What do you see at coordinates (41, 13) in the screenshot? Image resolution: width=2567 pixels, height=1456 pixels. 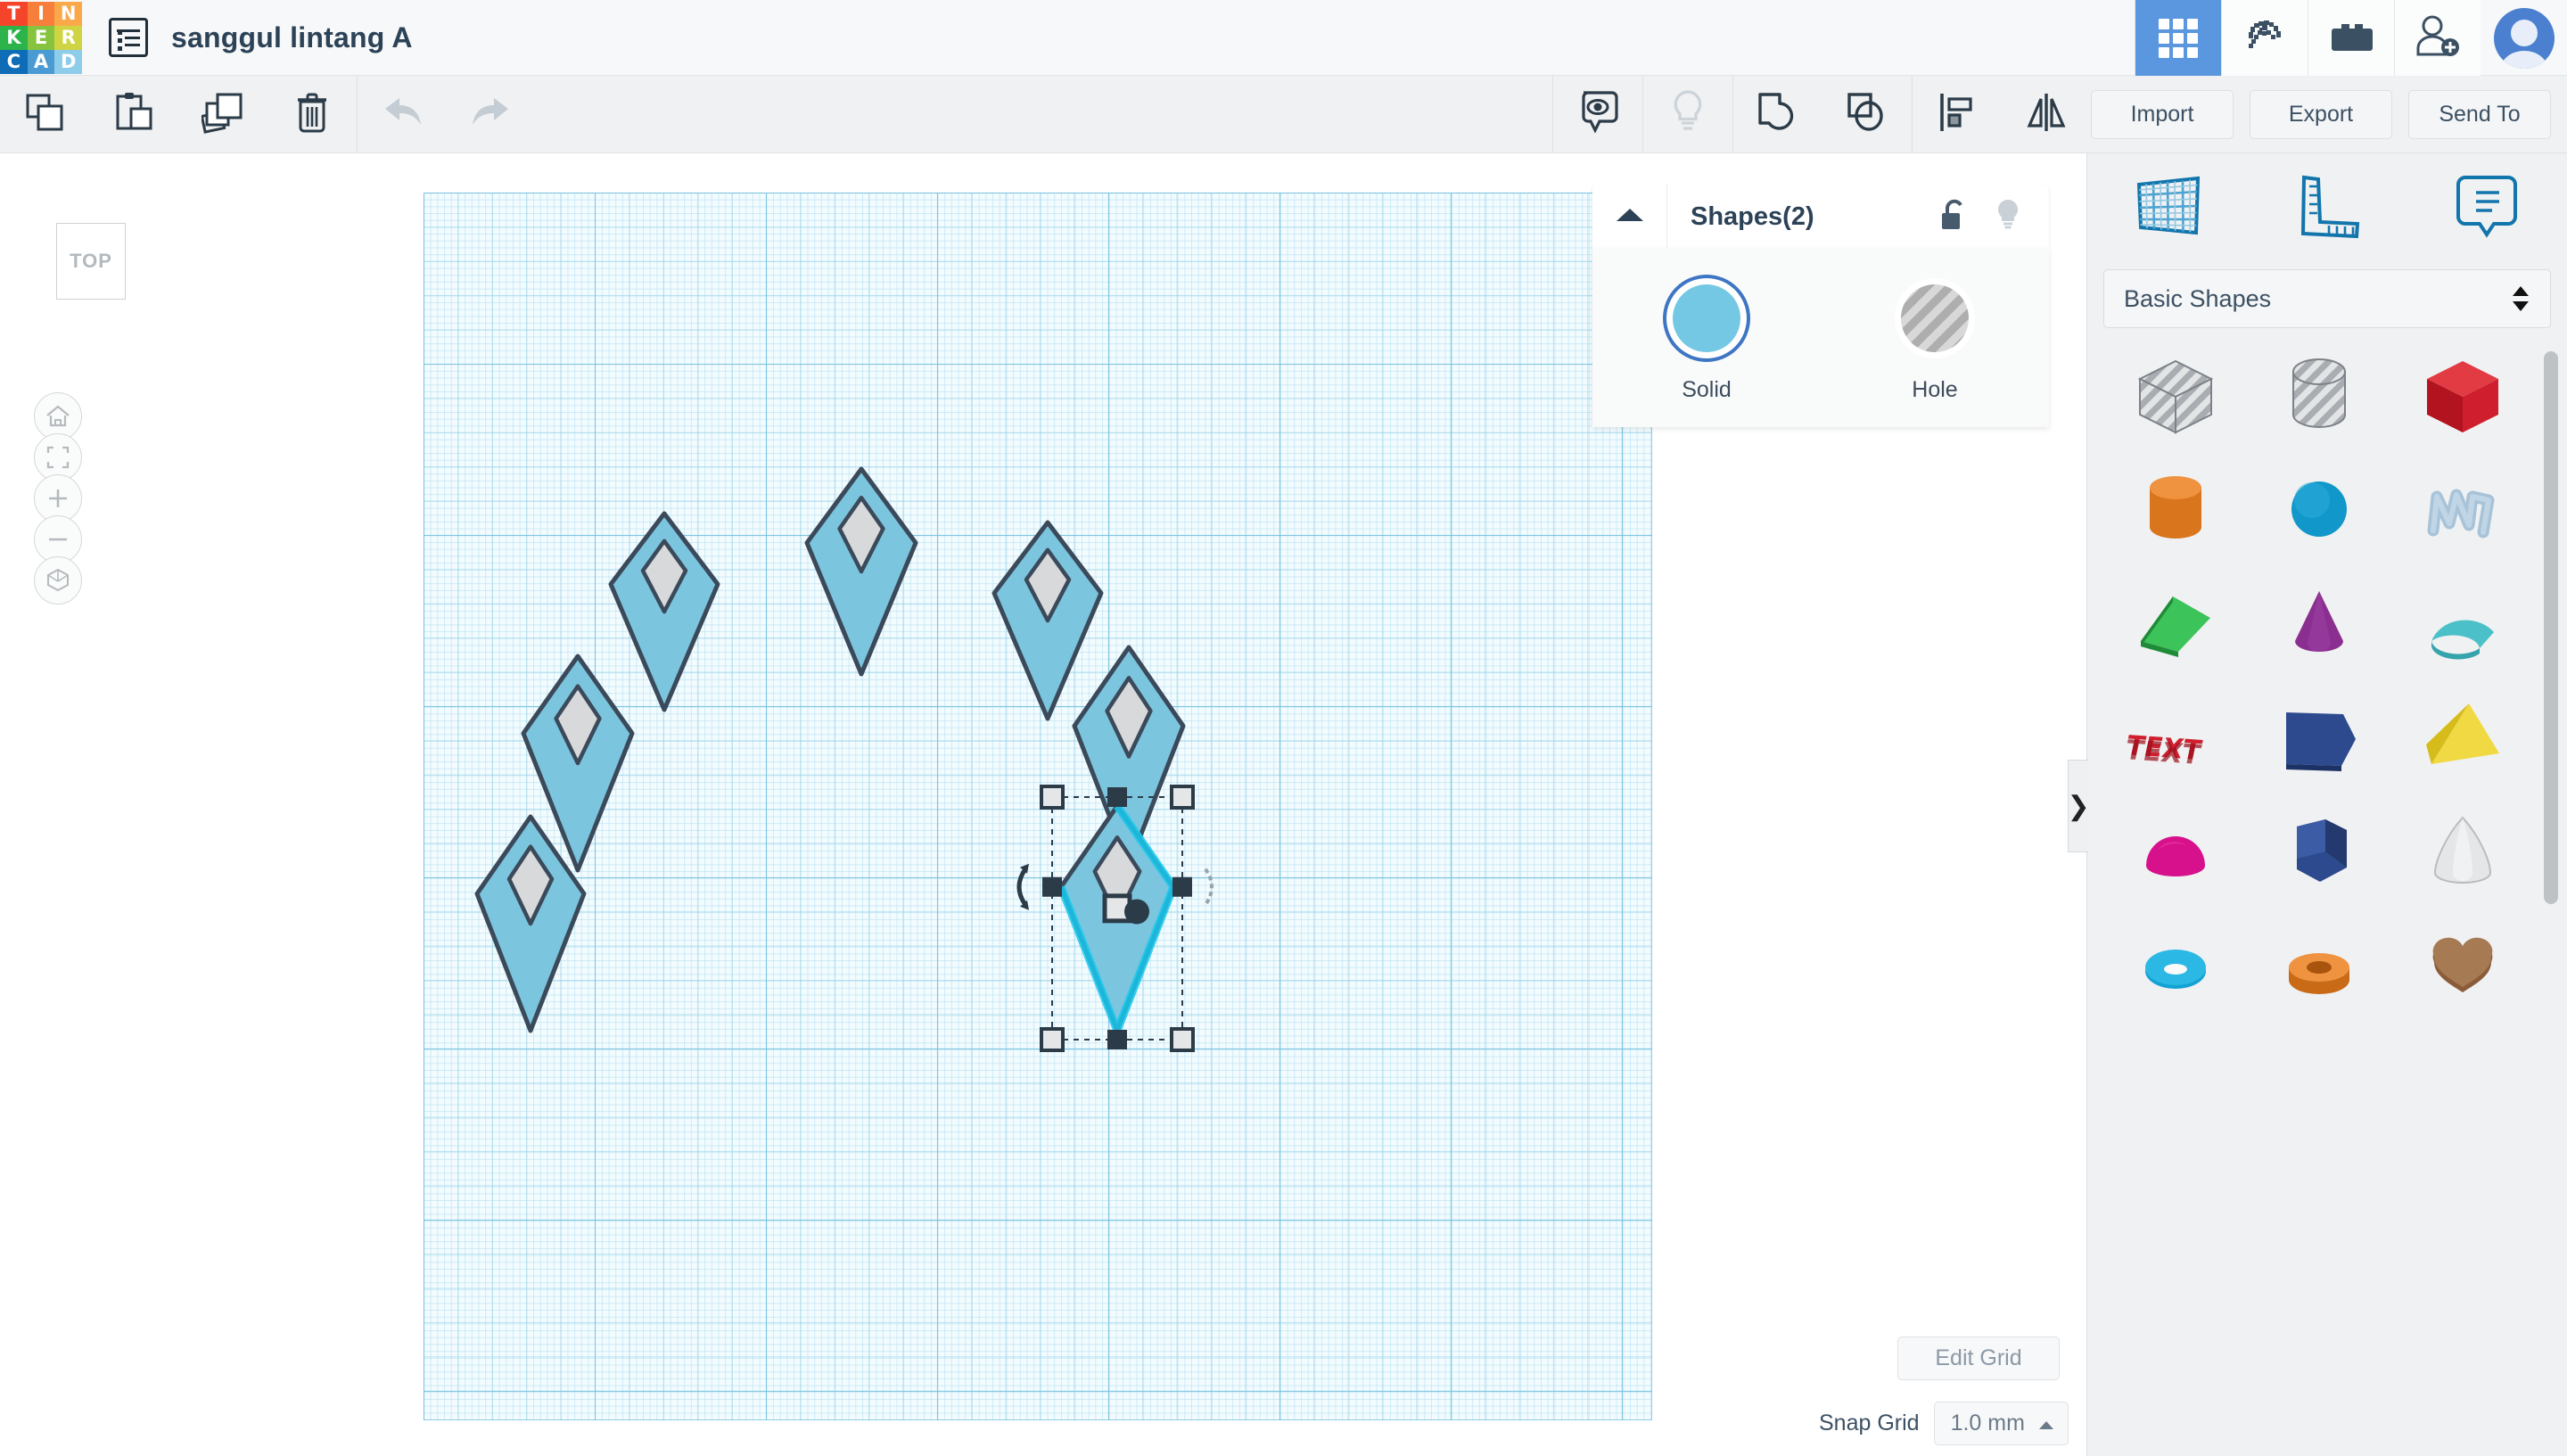 I see `logo-tile-i: I` at bounding box center [41, 13].